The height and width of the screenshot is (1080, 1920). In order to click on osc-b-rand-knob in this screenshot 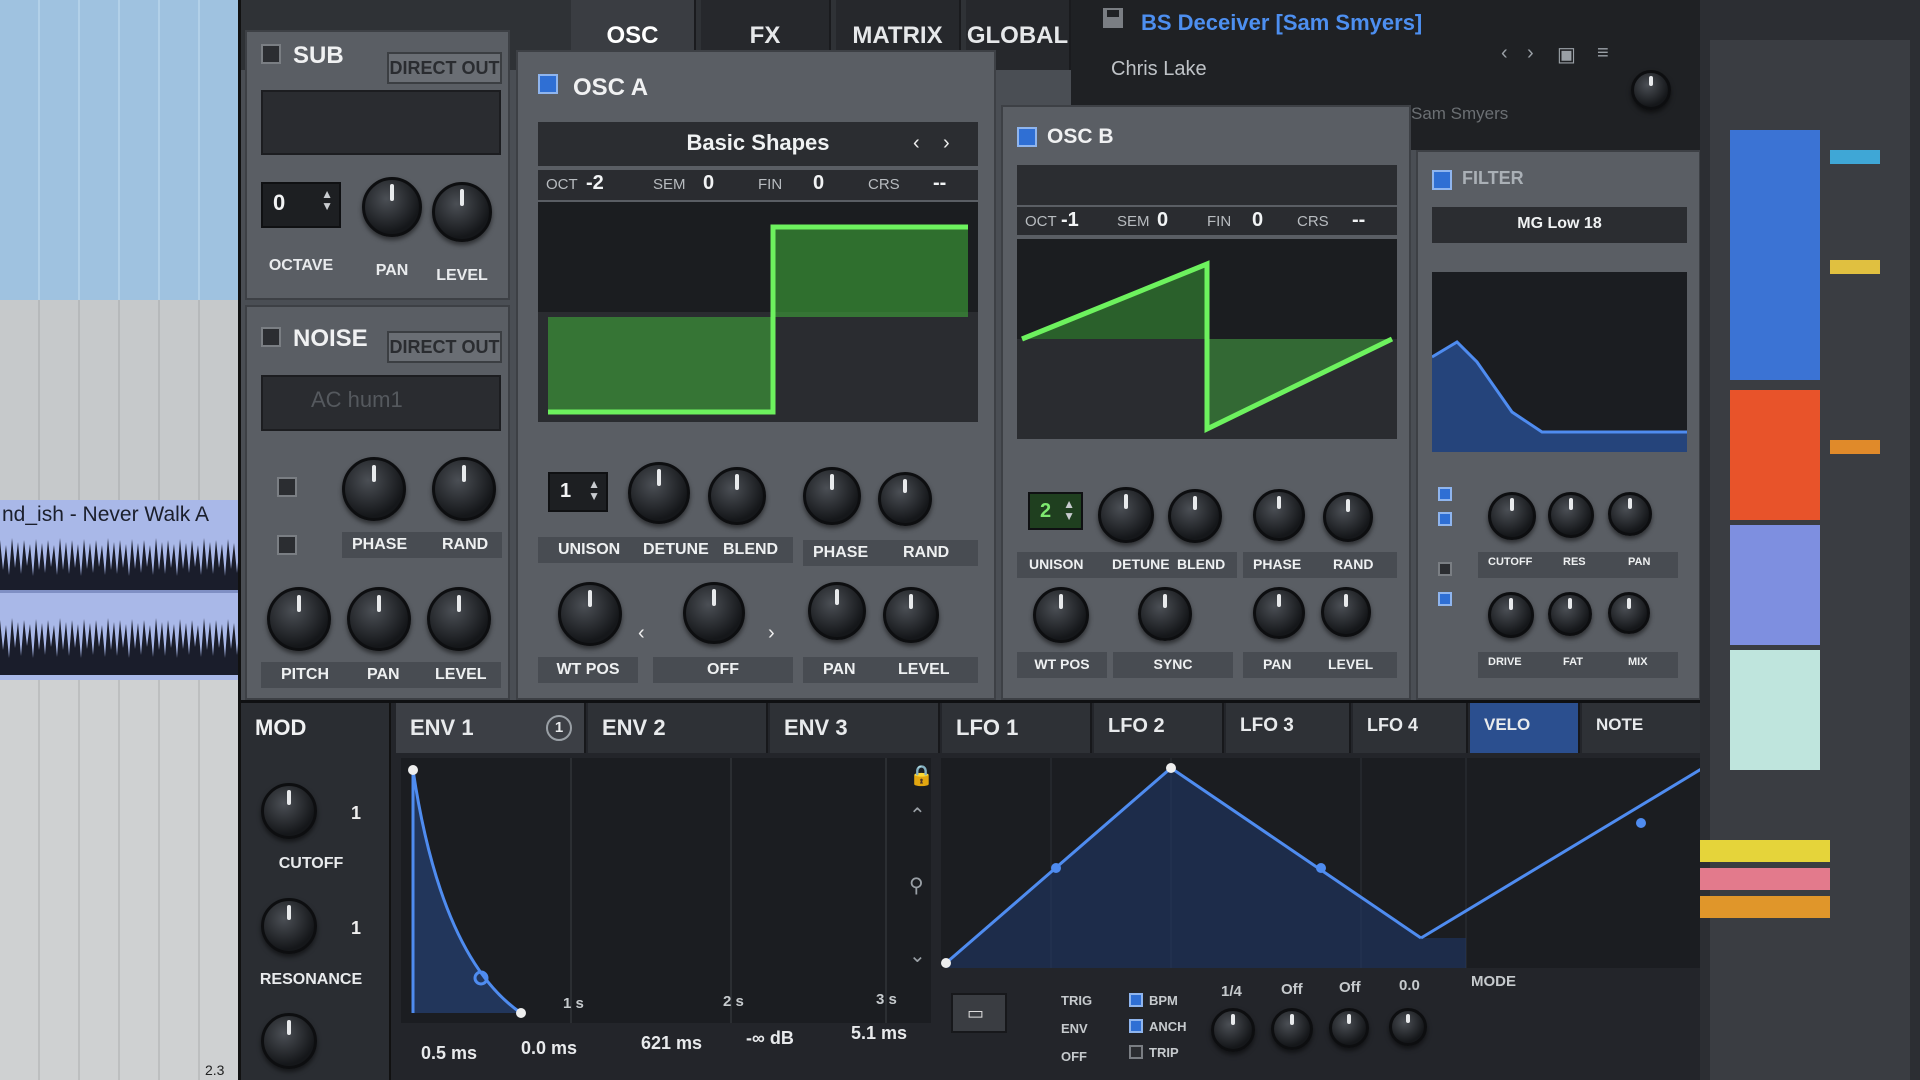, I will do `click(1348, 517)`.